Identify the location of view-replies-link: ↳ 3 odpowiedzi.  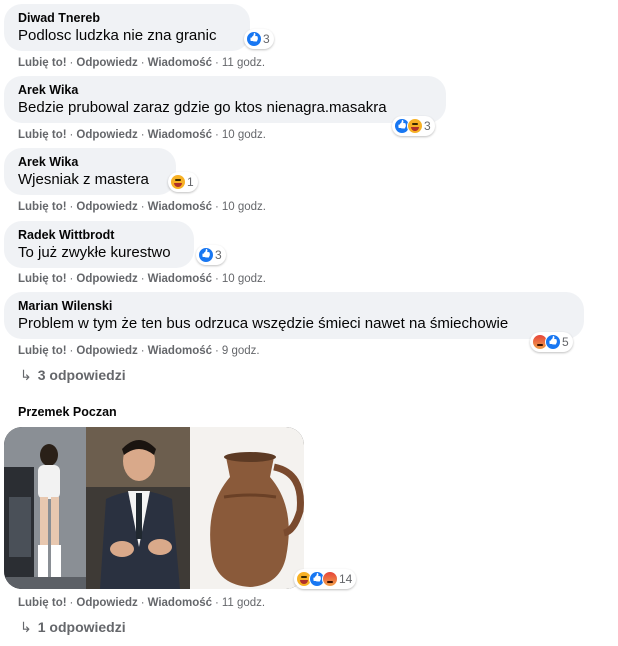
(73, 375).